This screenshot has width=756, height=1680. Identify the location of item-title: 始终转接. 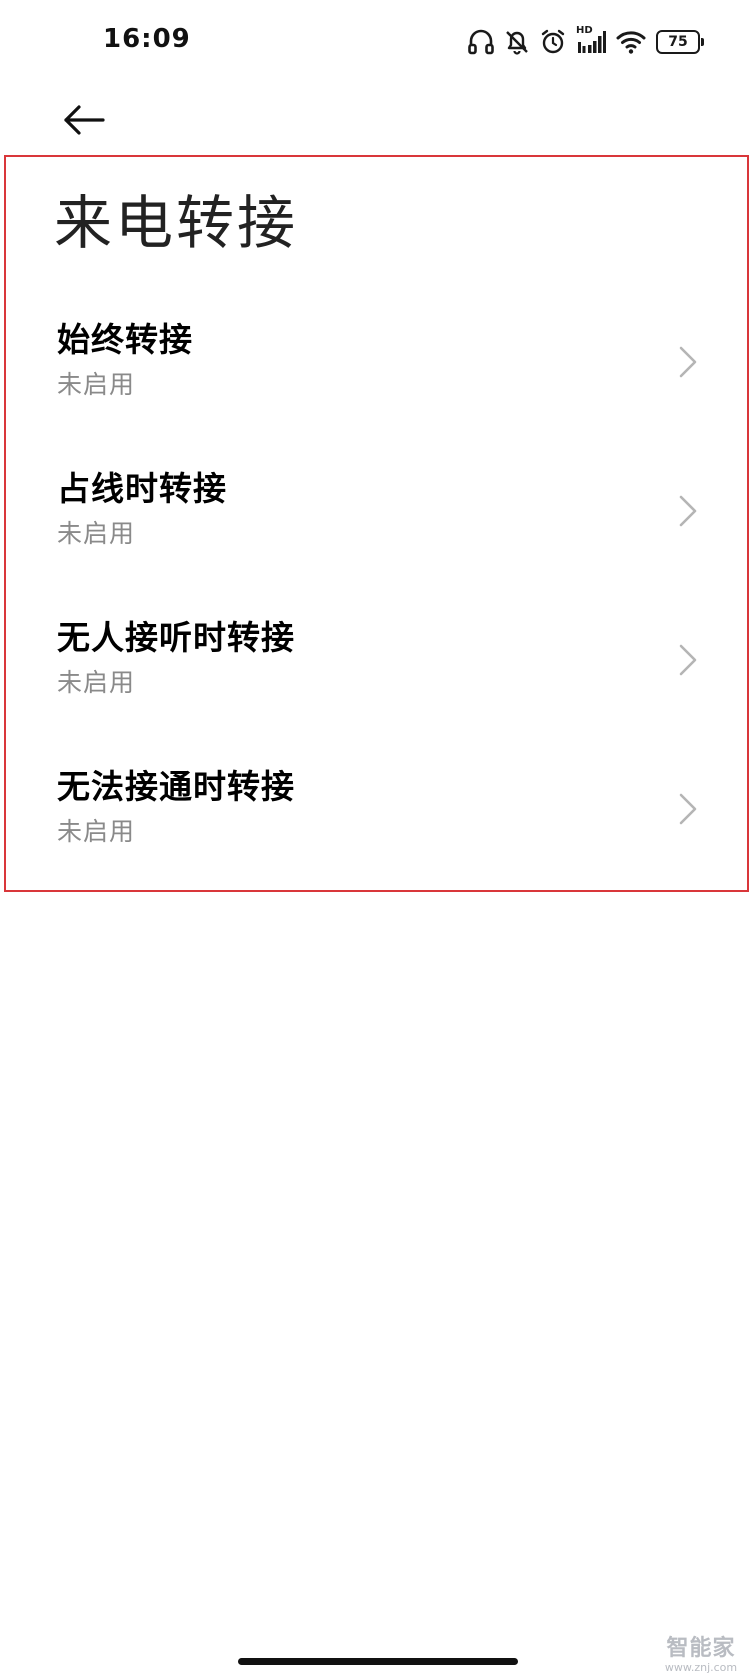
(125, 339).